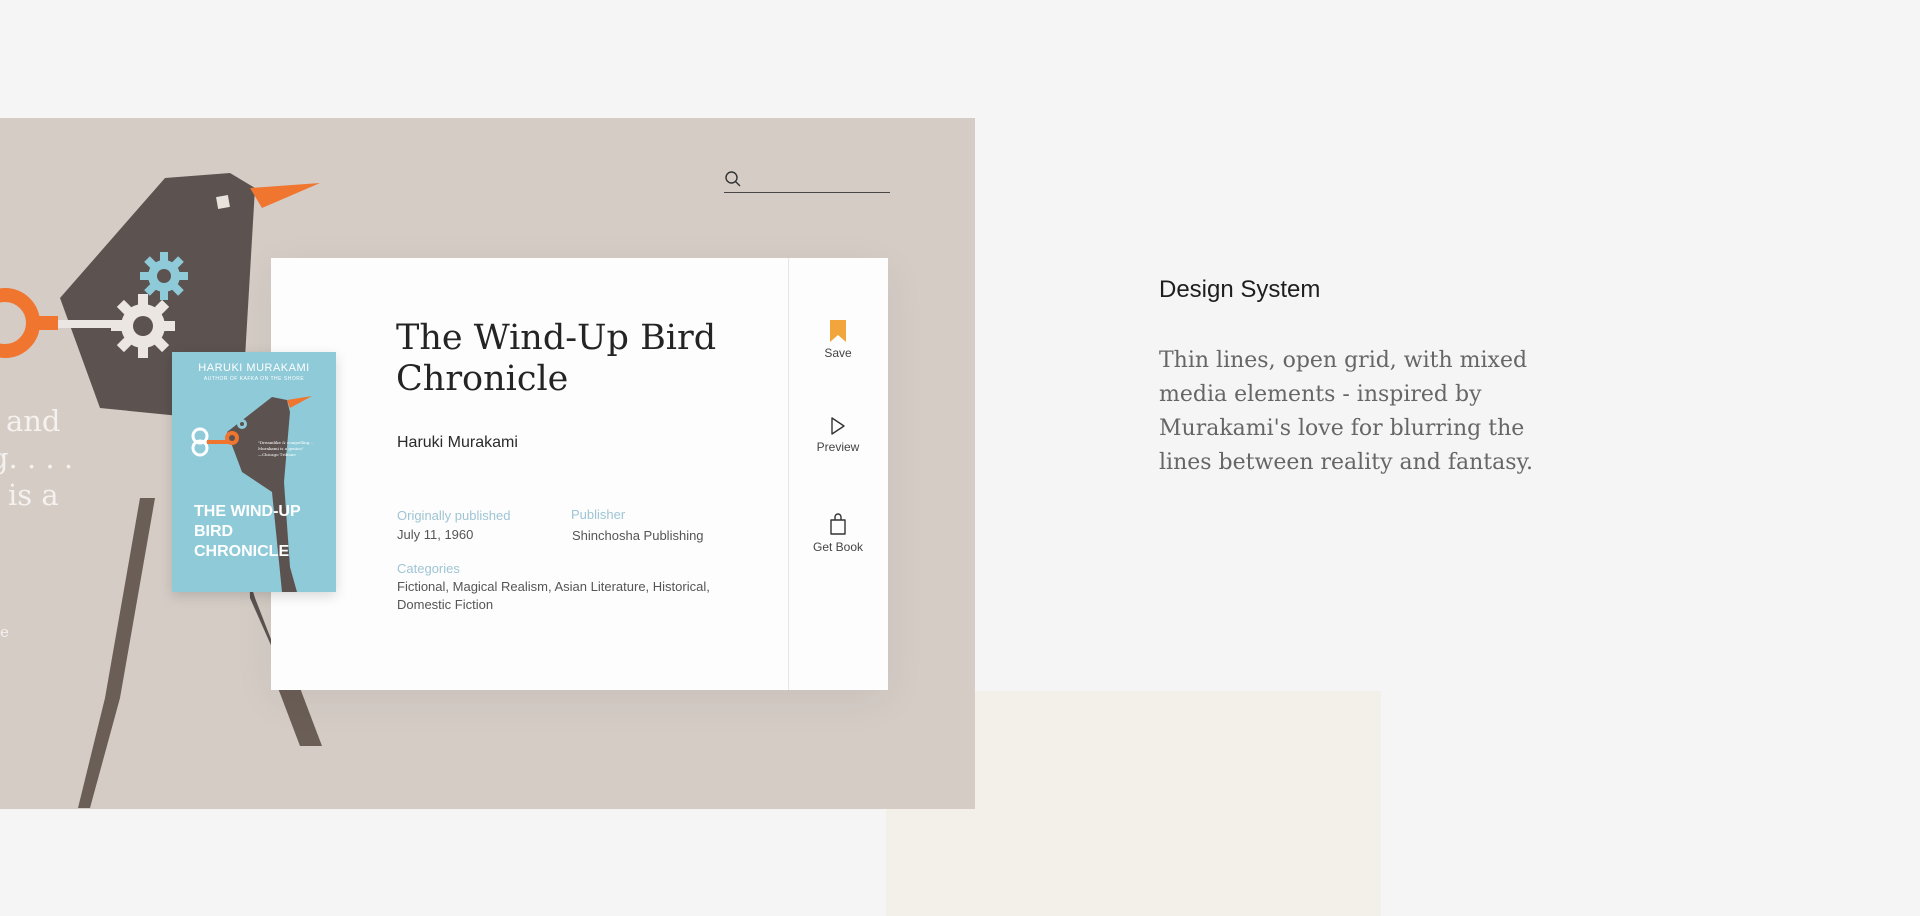 Image resolution: width=1920 pixels, height=916 pixels. I want to click on hero-quote-line: mi is a, so click(33, 495).